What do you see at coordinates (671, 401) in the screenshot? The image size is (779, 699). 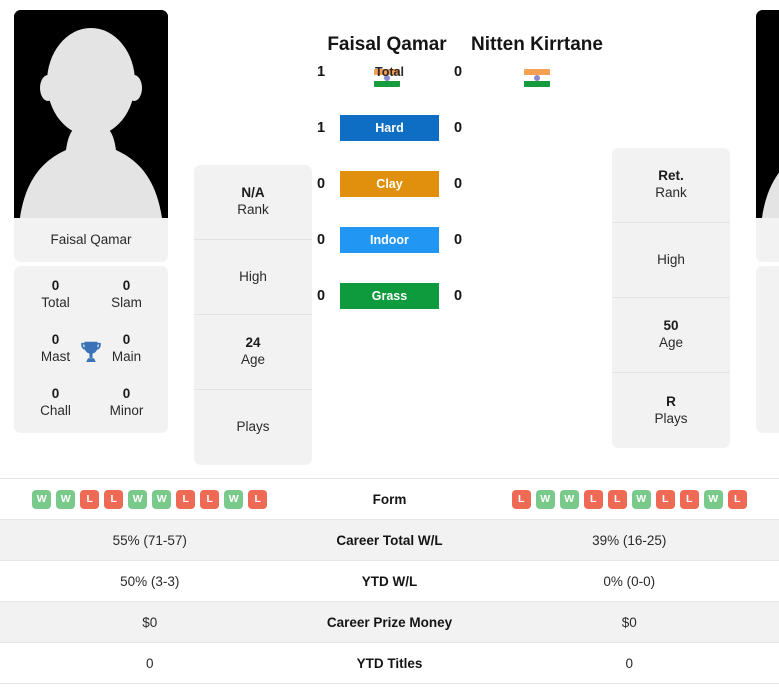 I see `value: R` at bounding box center [671, 401].